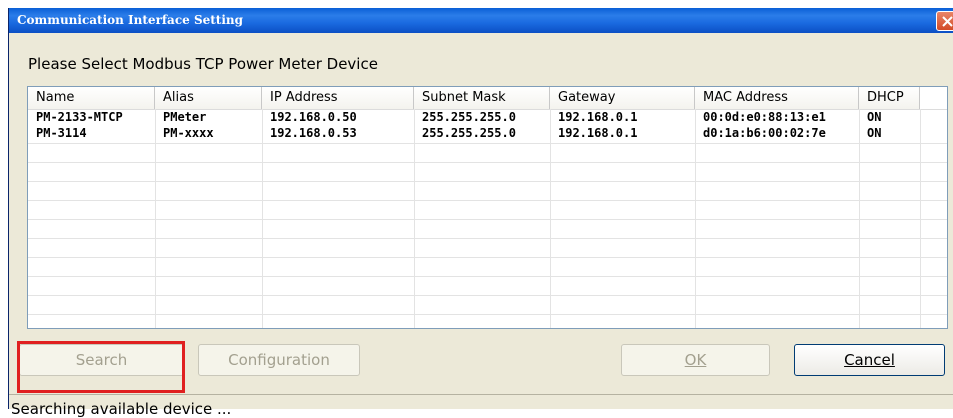 The height and width of the screenshot is (418, 953). What do you see at coordinates (208, 98) in the screenshot?
I see `column-header-alias: Alias` at bounding box center [208, 98].